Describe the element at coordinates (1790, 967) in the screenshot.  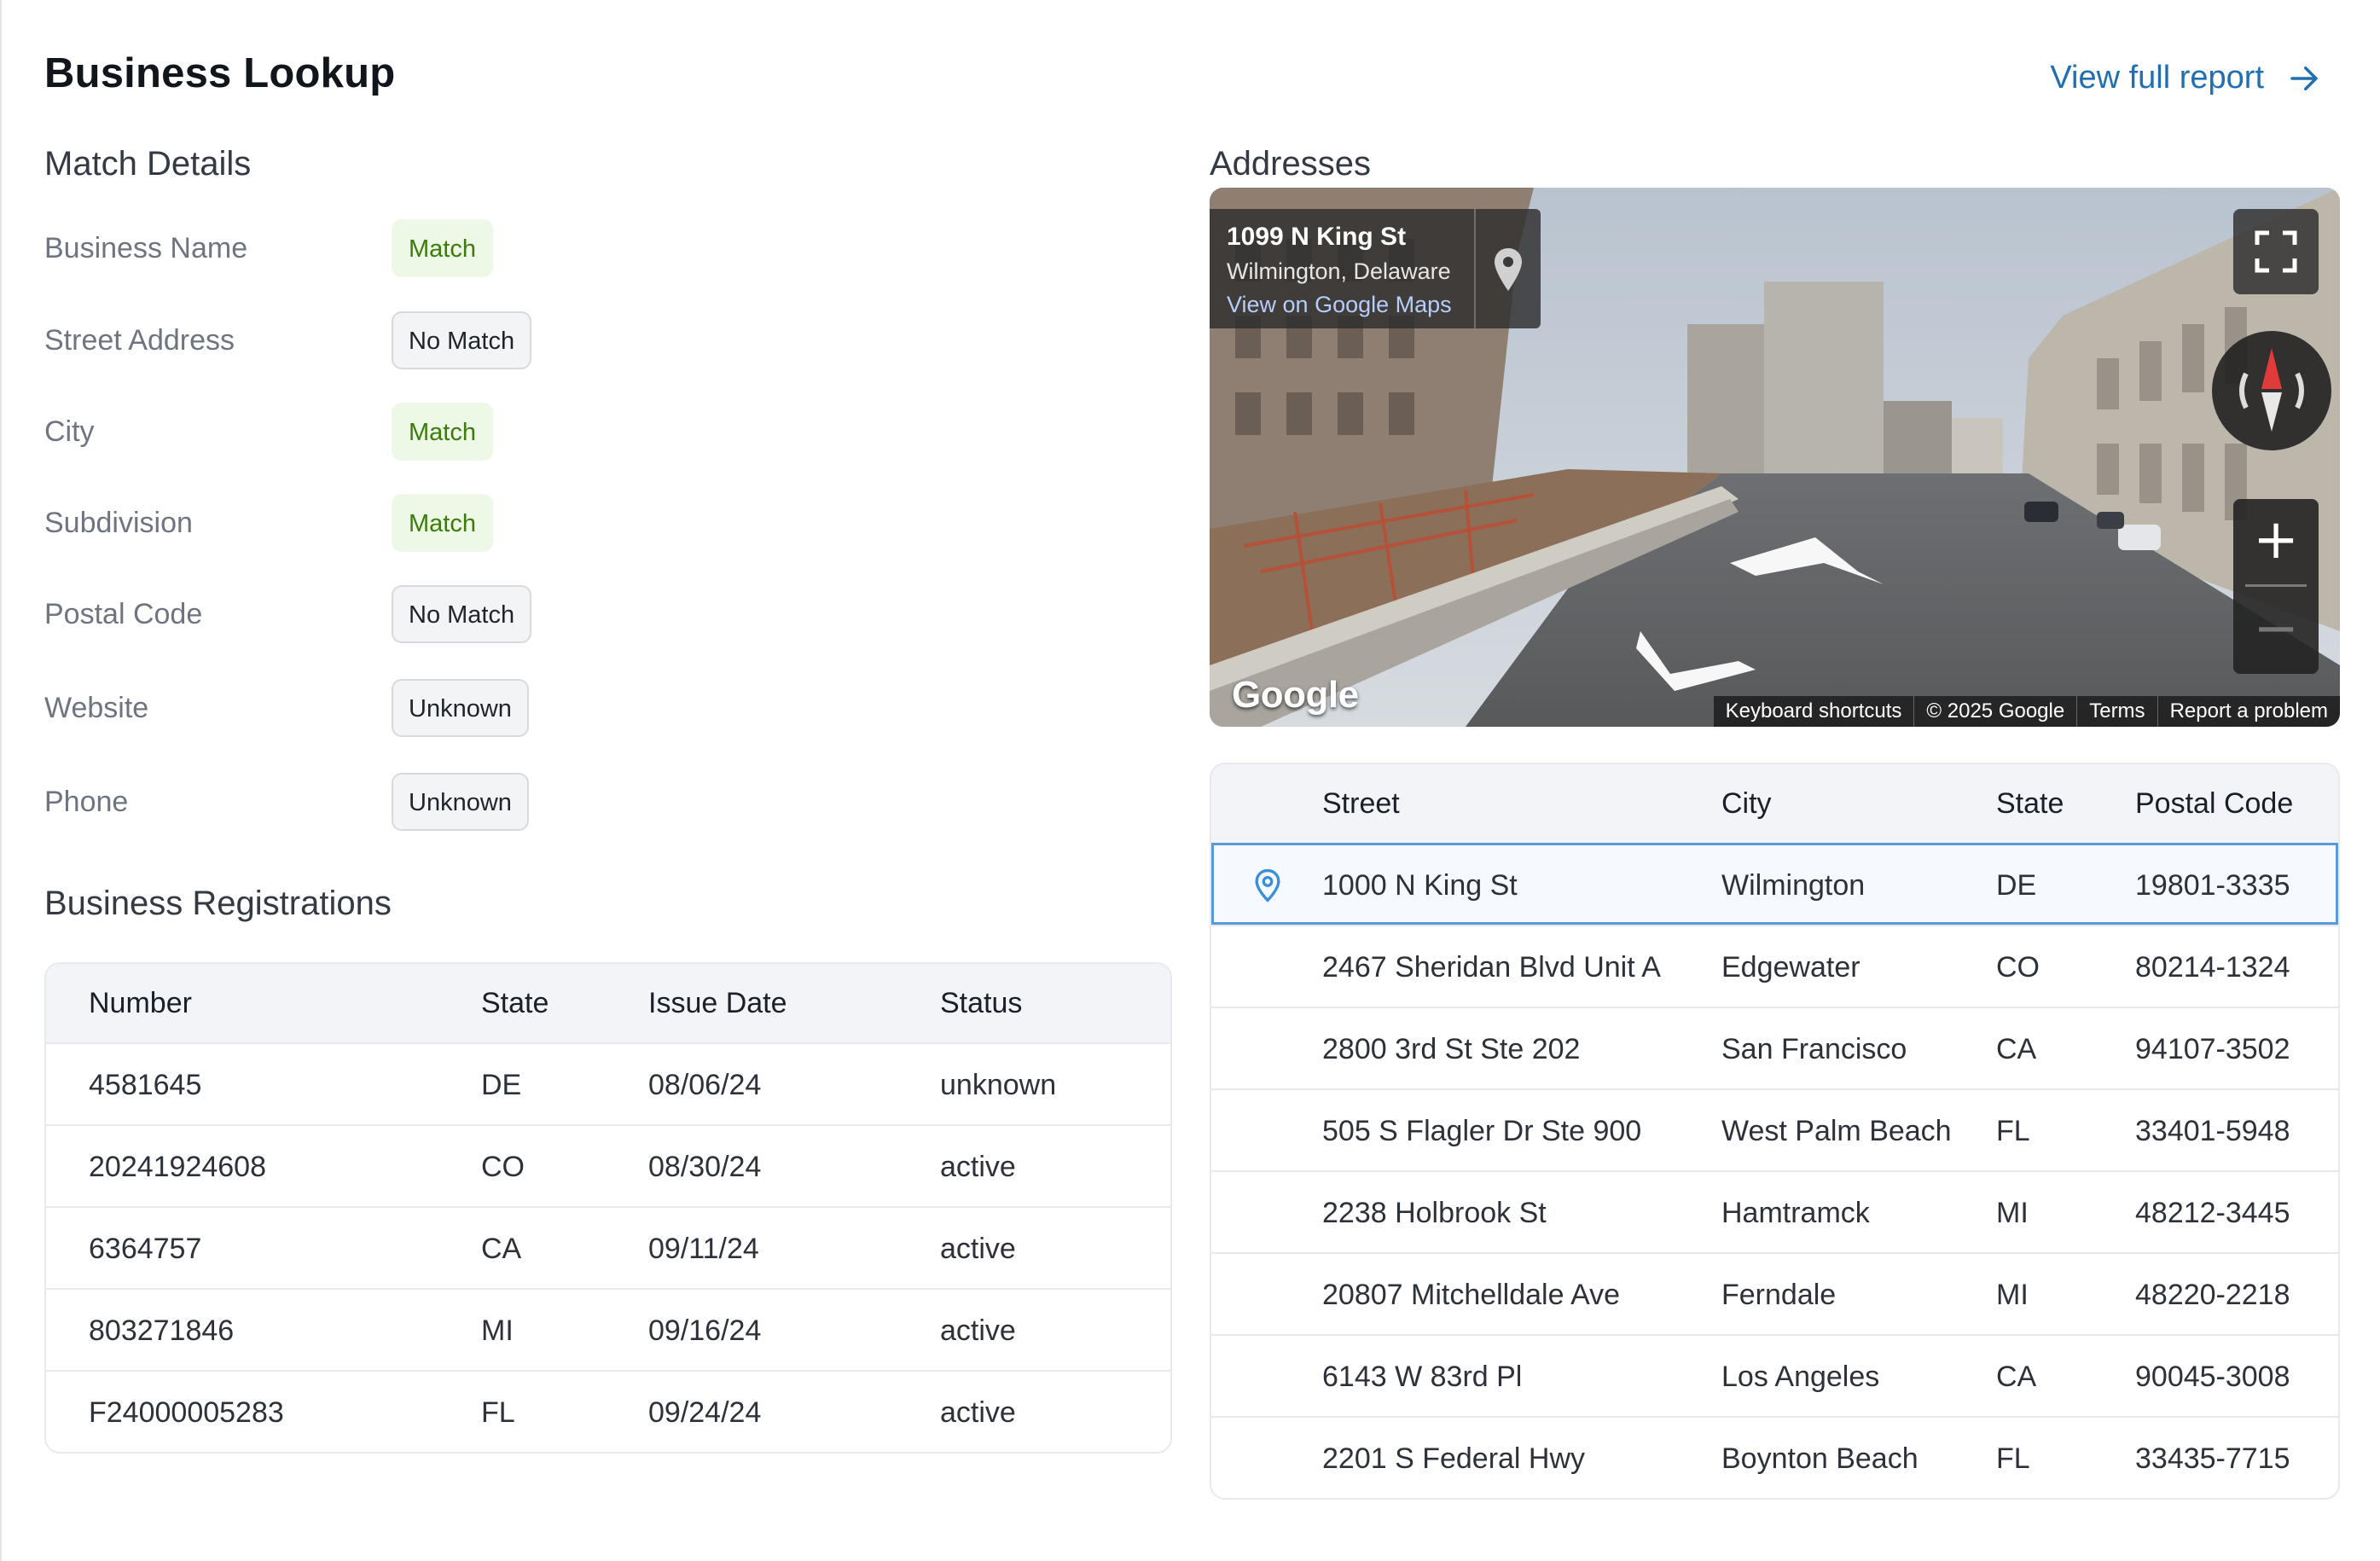
I see `address-city-cell: Edgewater` at that location.